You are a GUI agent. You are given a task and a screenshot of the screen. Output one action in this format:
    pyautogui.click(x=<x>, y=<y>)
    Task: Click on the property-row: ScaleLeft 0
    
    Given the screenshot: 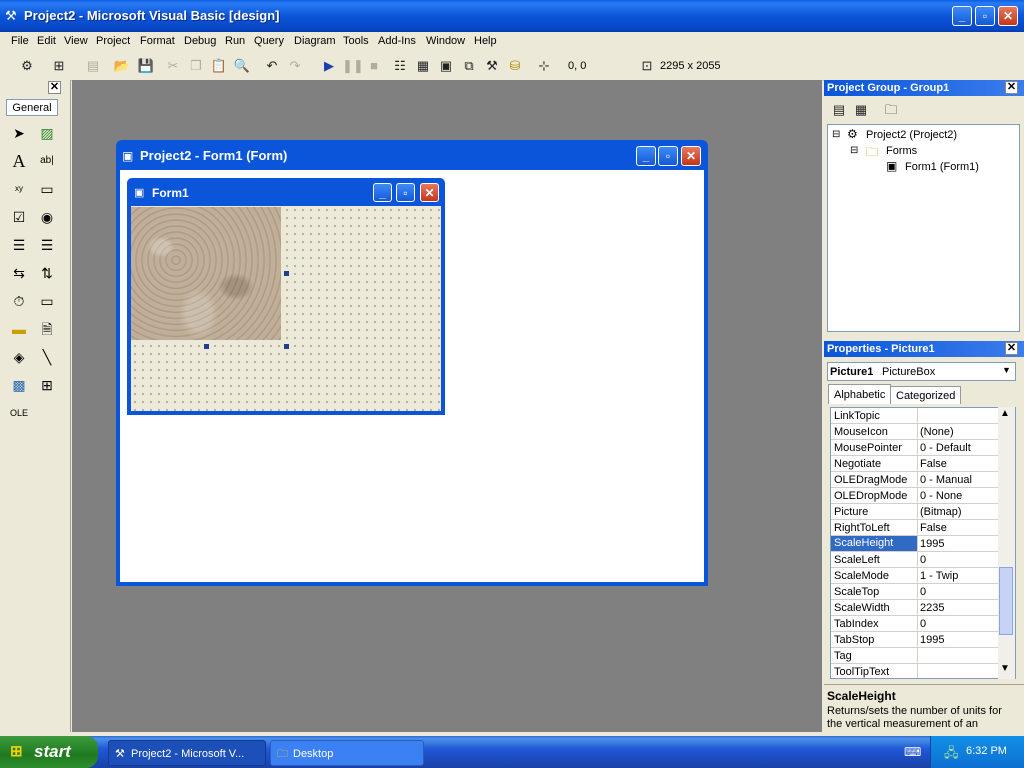 What is the action you would take?
    pyautogui.click(x=915, y=560)
    